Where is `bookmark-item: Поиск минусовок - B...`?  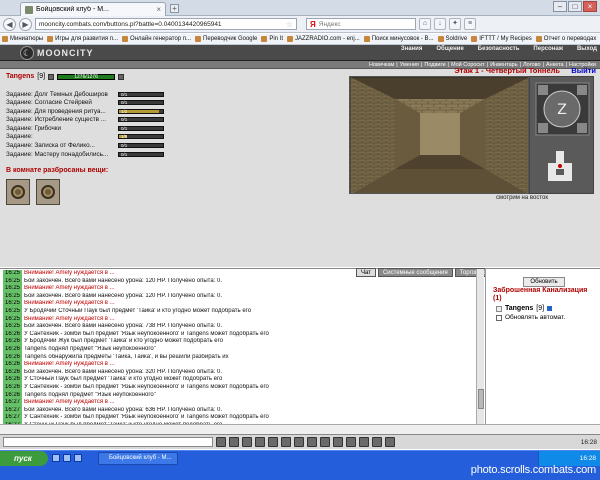
bookmark-item: Поиск минусовок - B... is located at coordinates (398, 39).